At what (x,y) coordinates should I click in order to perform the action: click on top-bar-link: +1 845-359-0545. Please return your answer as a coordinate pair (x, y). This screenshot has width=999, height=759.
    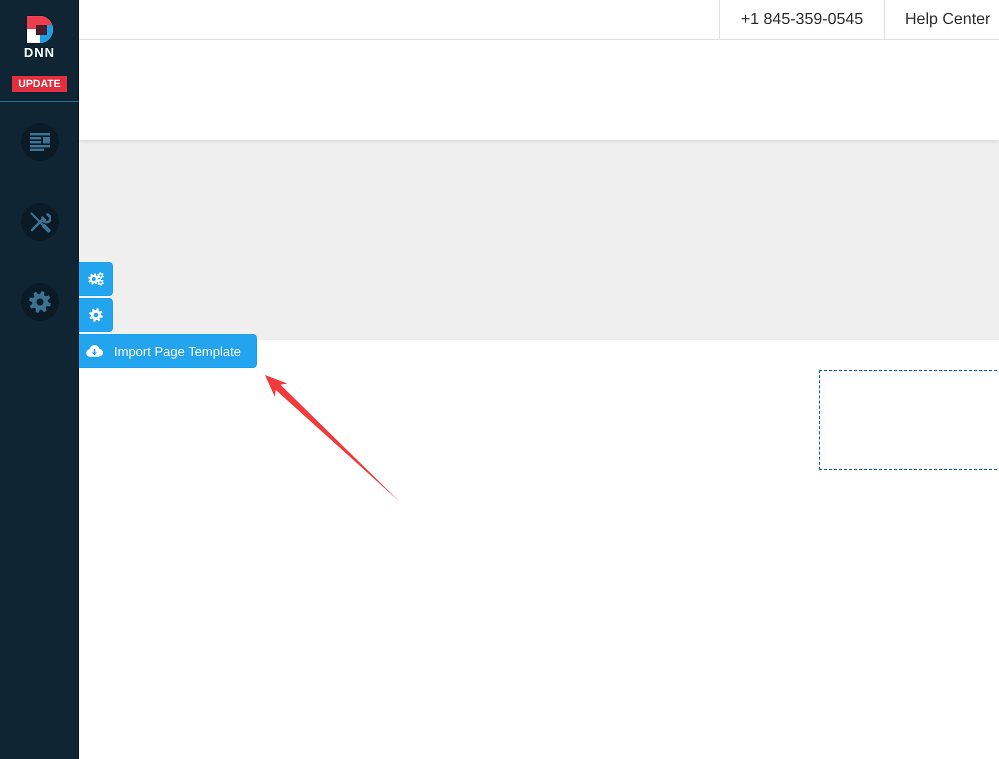
    Looking at the image, I should click on (801, 19).